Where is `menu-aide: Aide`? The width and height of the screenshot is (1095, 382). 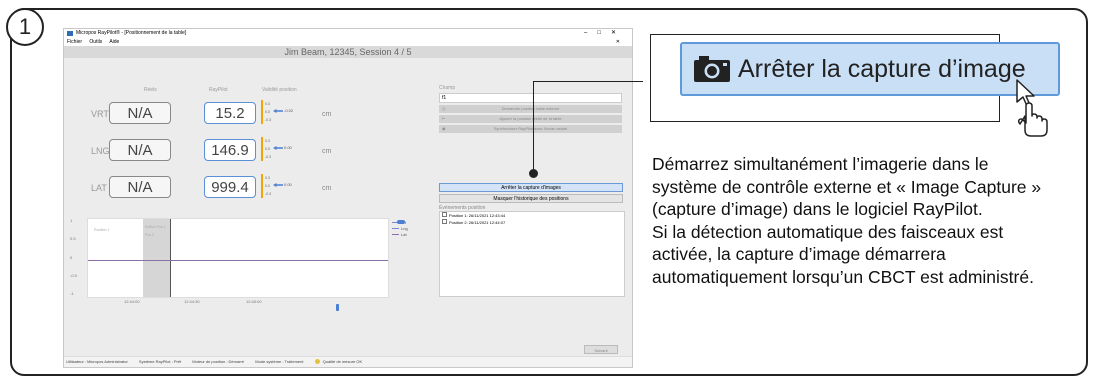 menu-aide: Aide is located at coordinates (114, 42).